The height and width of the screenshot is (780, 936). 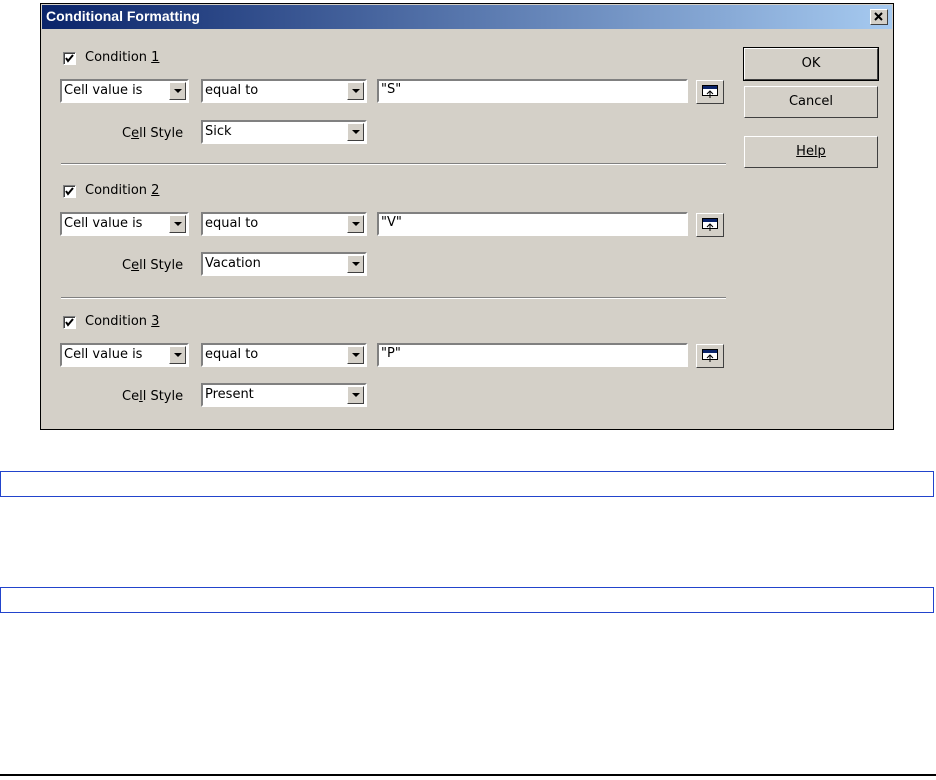 I want to click on condition-2-value-field, so click(x=532, y=224).